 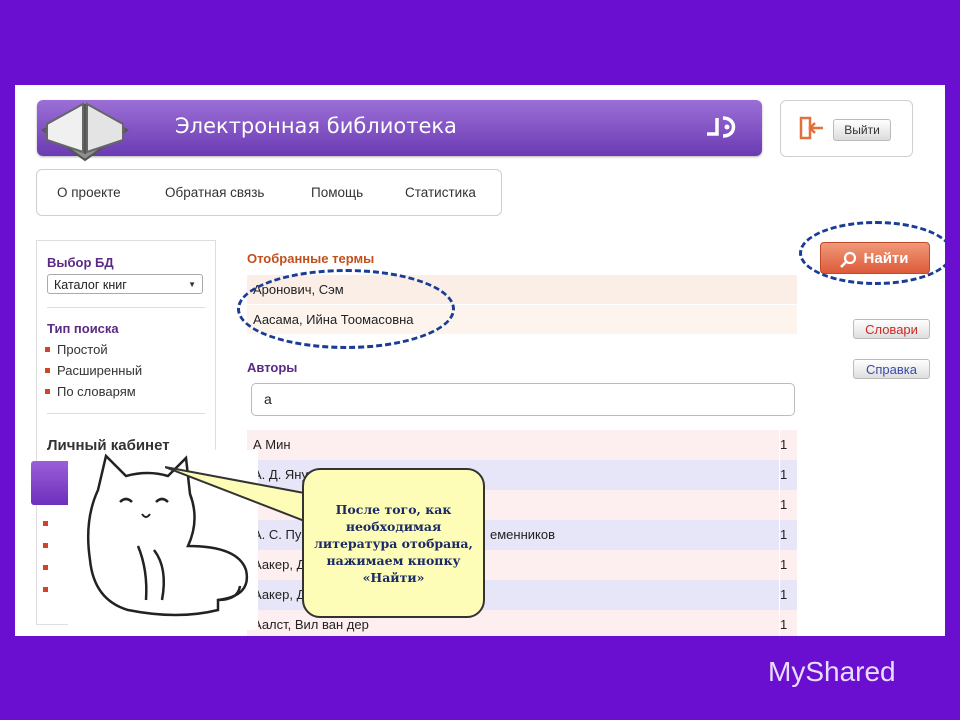 What do you see at coordinates (721, 127) in the screenshot?
I see `library-logo-icon` at bounding box center [721, 127].